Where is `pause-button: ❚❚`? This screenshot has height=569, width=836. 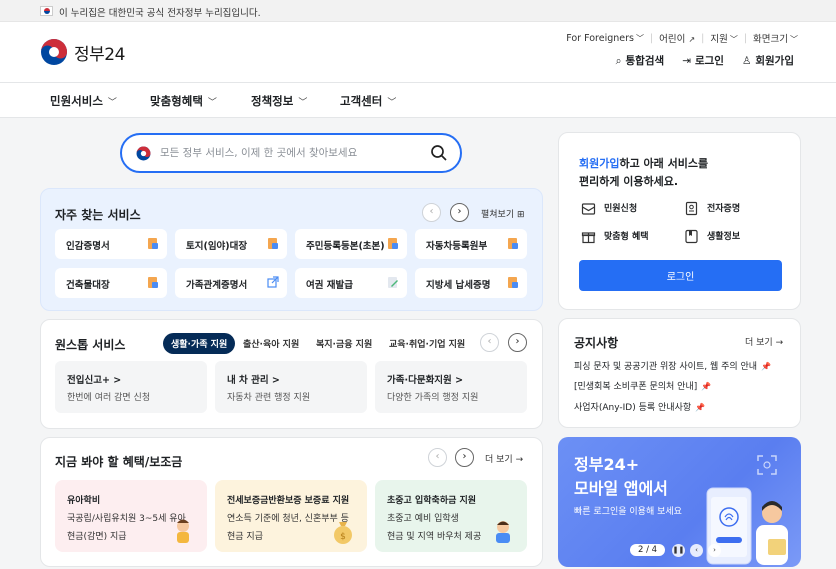
pause-button: ❚❚ is located at coordinates (678, 550).